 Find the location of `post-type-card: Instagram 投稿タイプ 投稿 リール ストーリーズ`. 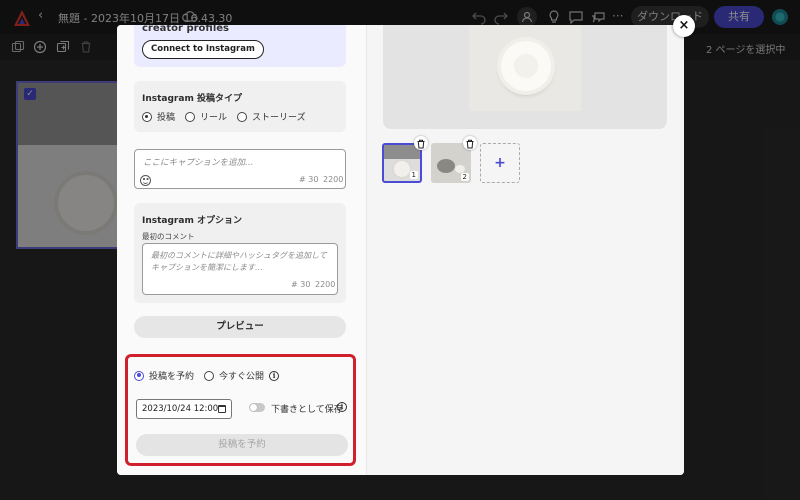

post-type-card: Instagram 投稿タイプ 投稿 リール ストーリーズ is located at coordinates (240, 106).